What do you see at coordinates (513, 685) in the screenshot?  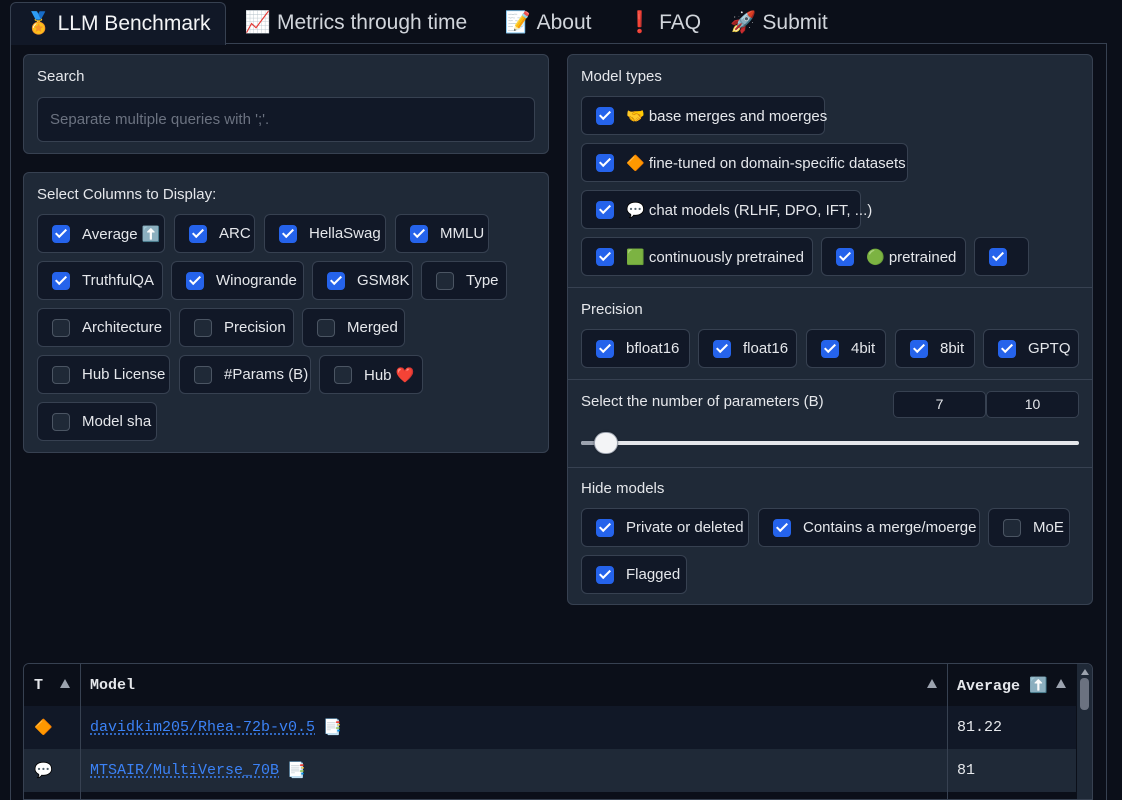 I see `column-header-model: Model` at bounding box center [513, 685].